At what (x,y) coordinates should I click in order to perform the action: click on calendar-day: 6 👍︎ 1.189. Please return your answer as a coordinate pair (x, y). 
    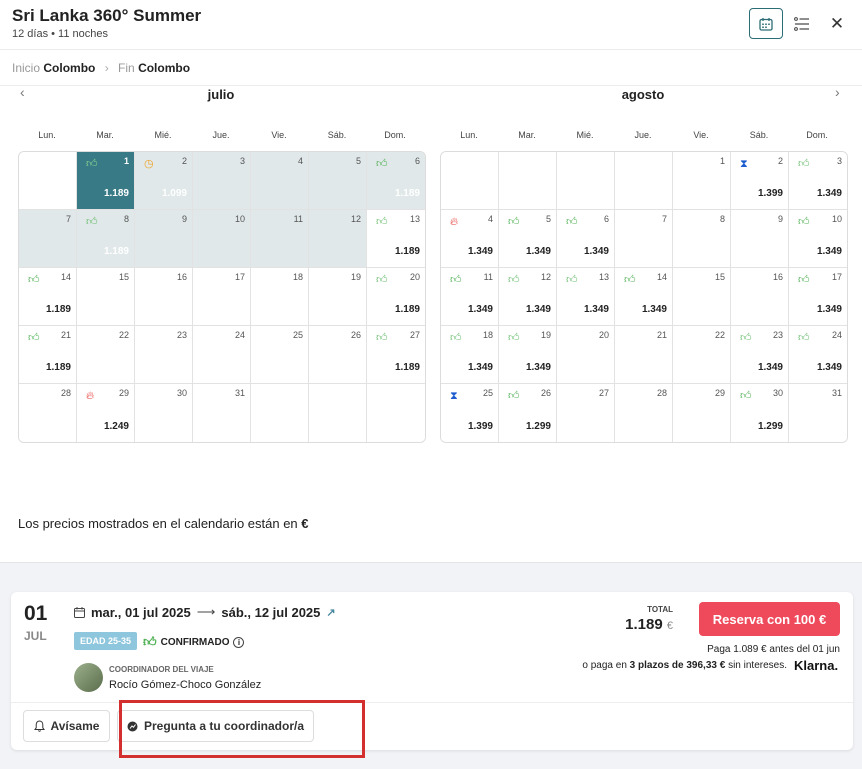
    Looking at the image, I should click on (396, 181).